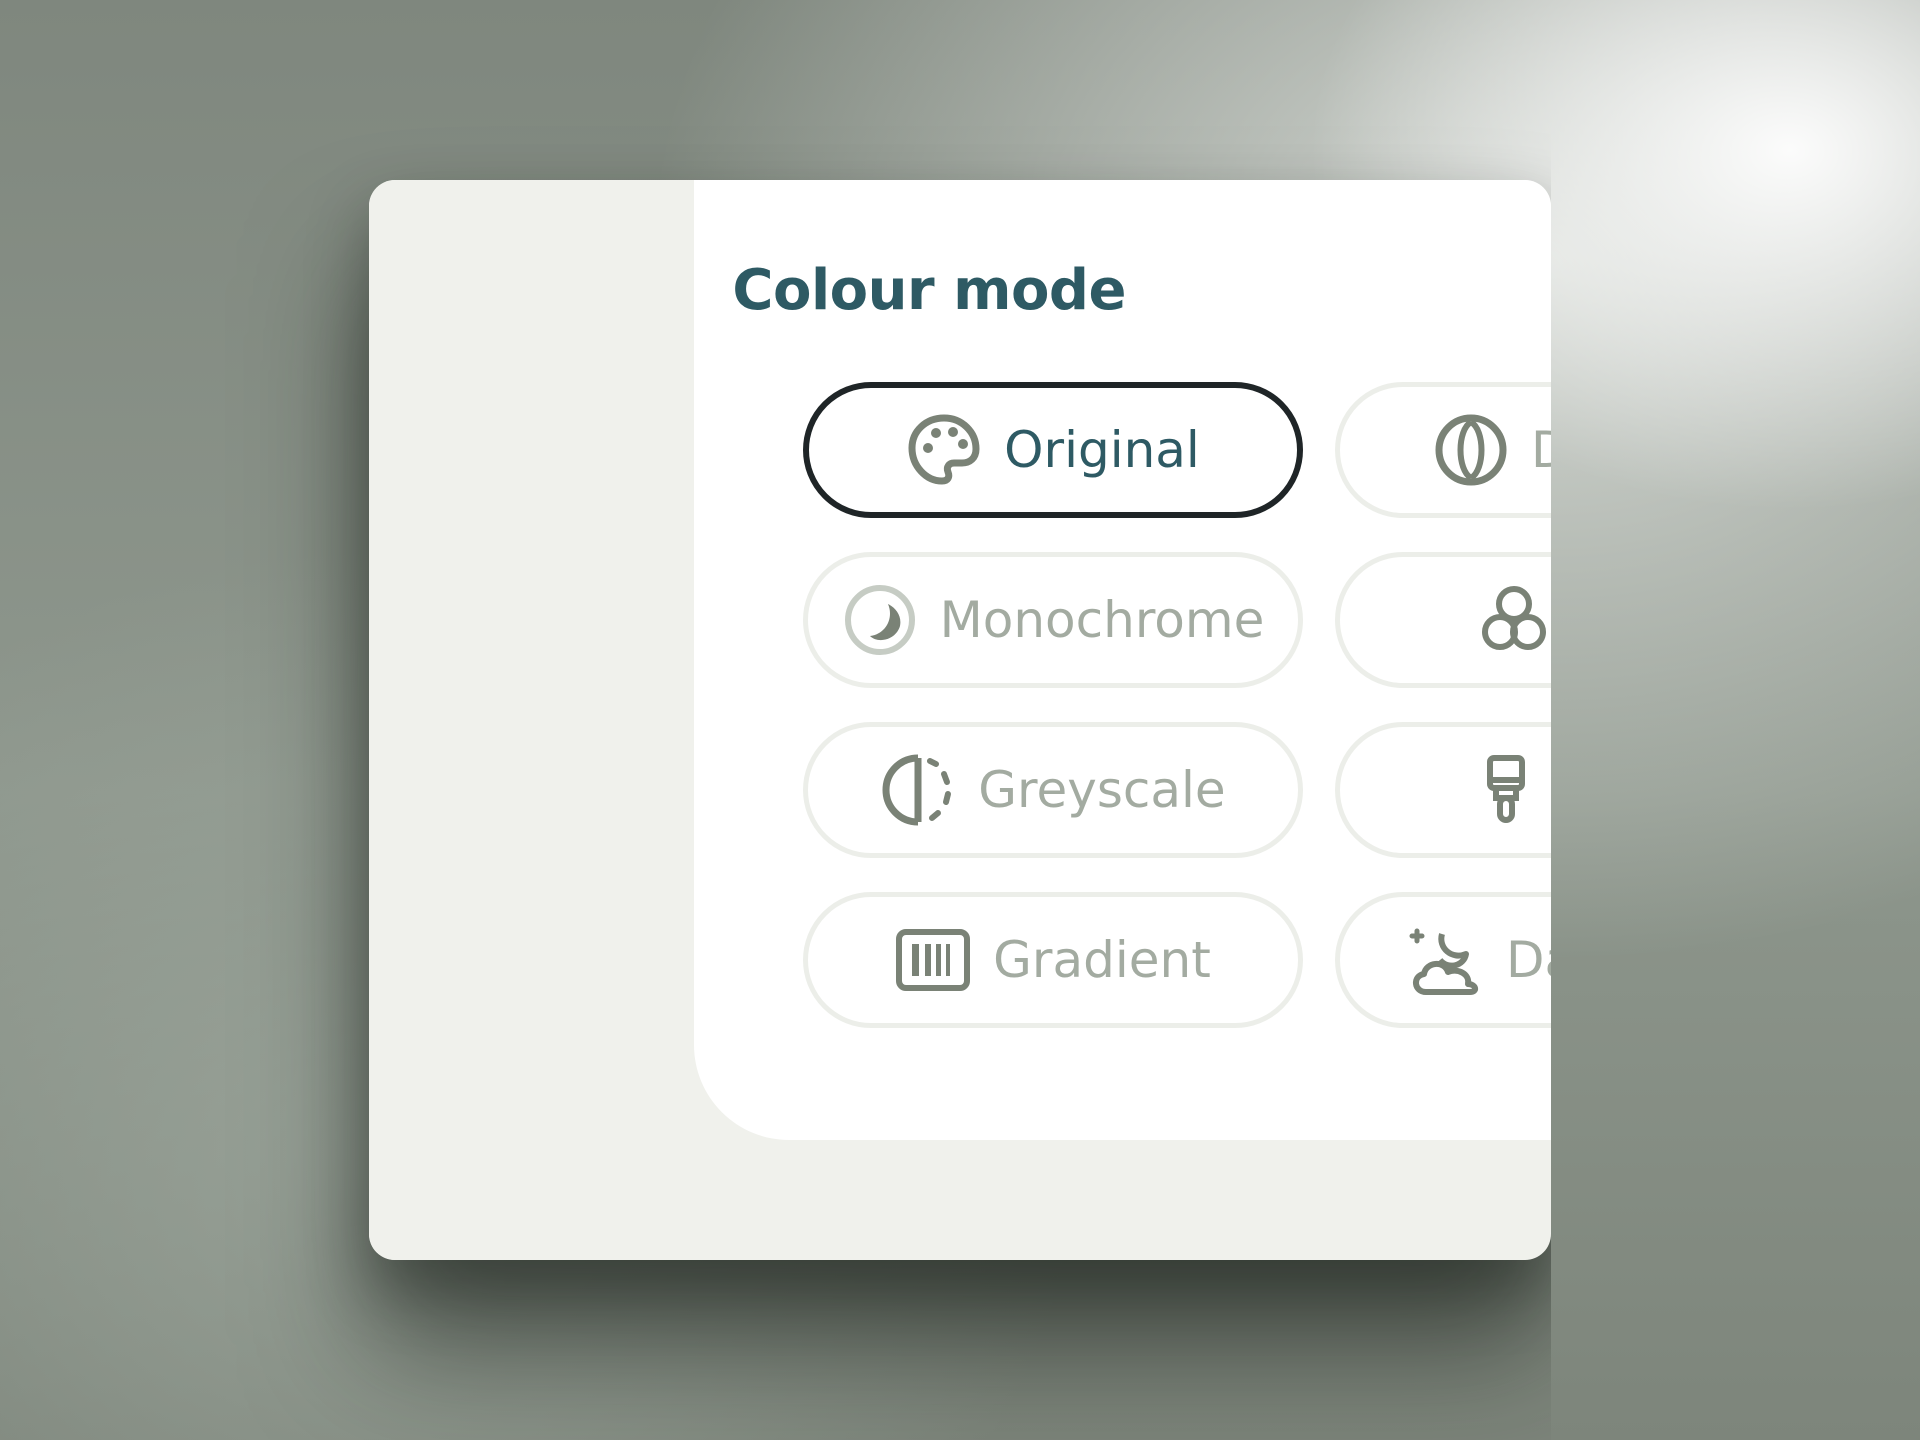  Describe the element at coordinates (531, 720) in the screenshot. I see `sidebar` at that location.